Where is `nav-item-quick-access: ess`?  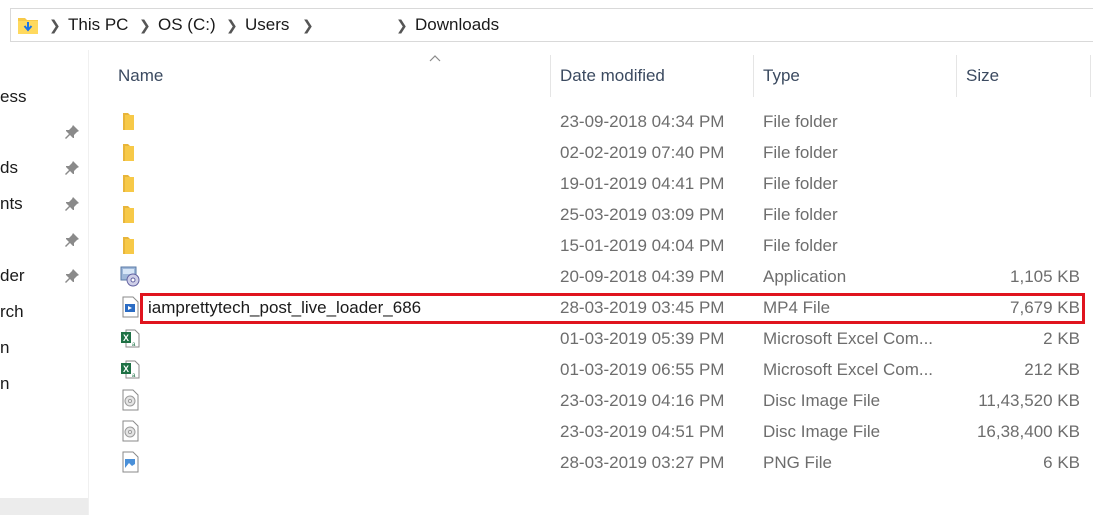
nav-item-quick-access: ess is located at coordinates (13, 97).